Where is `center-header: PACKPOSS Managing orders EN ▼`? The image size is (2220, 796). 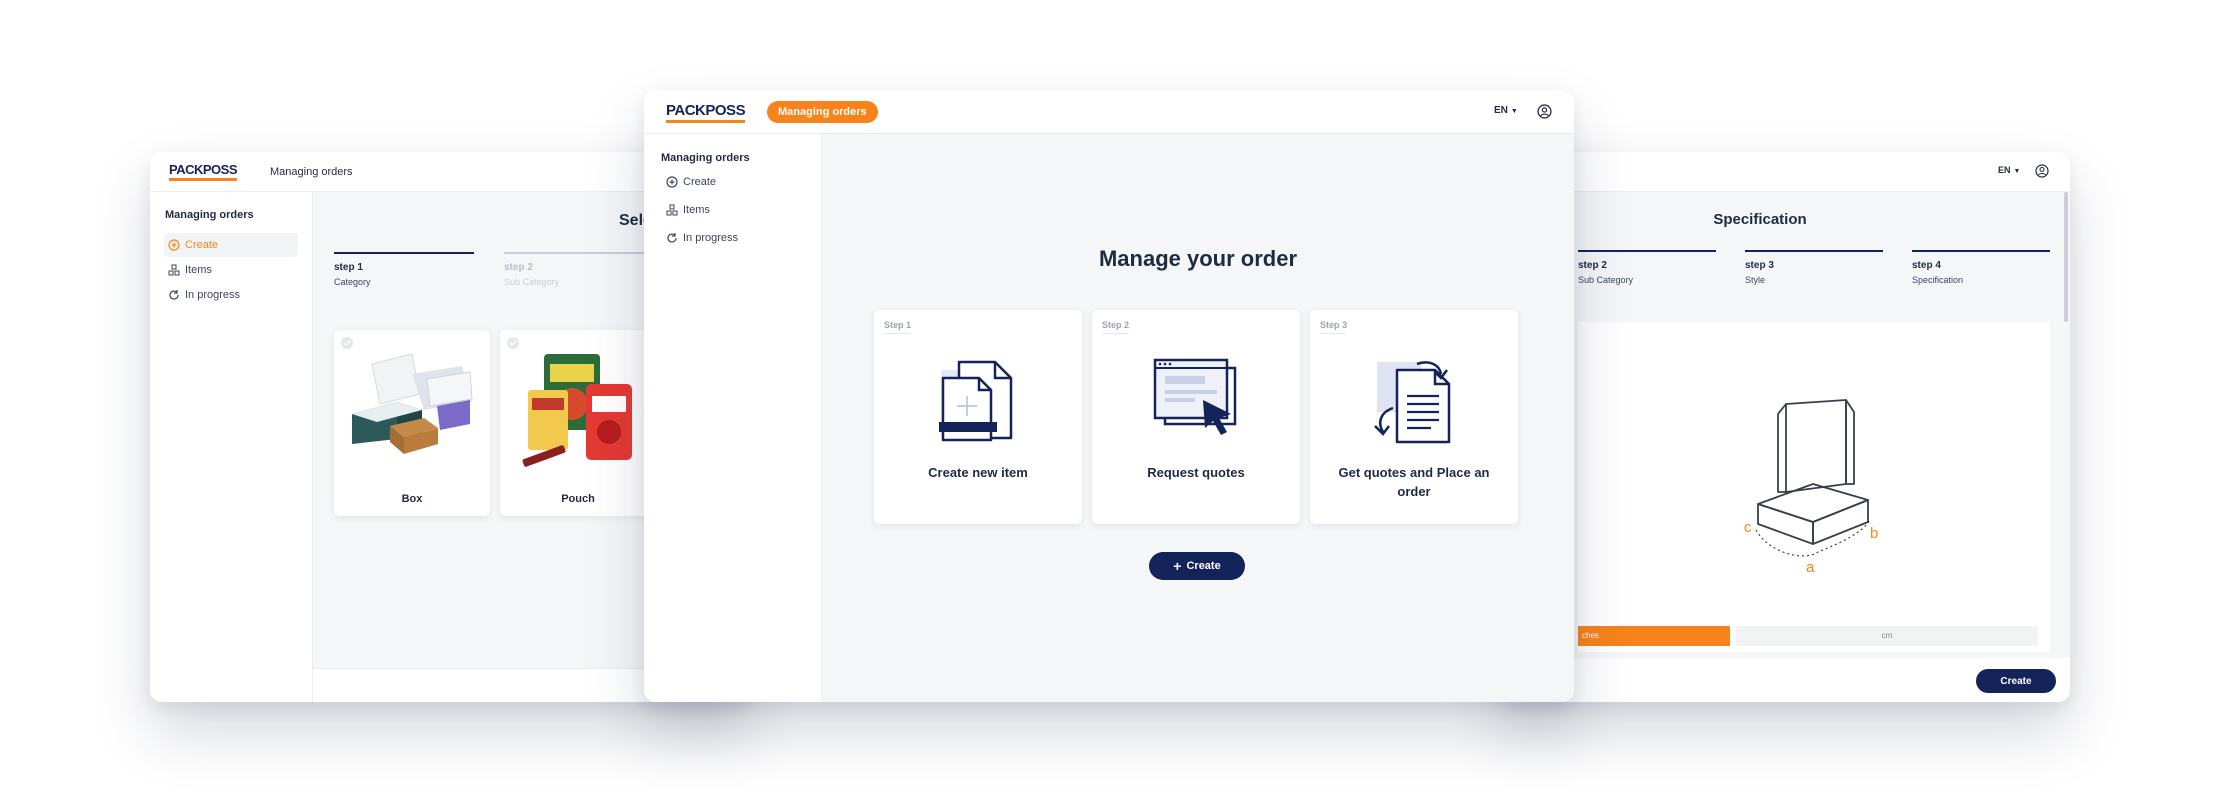 center-header: PACKPOSS Managing orders EN ▼ is located at coordinates (1109, 112).